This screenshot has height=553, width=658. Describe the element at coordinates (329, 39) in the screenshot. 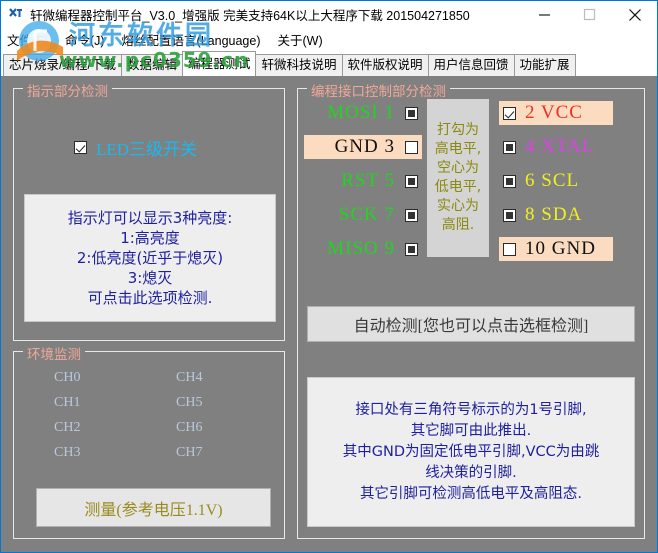

I see `menu-bar: 文件(F) 命令(J) 熔丝配置语言(Language) 关于(W)` at that location.